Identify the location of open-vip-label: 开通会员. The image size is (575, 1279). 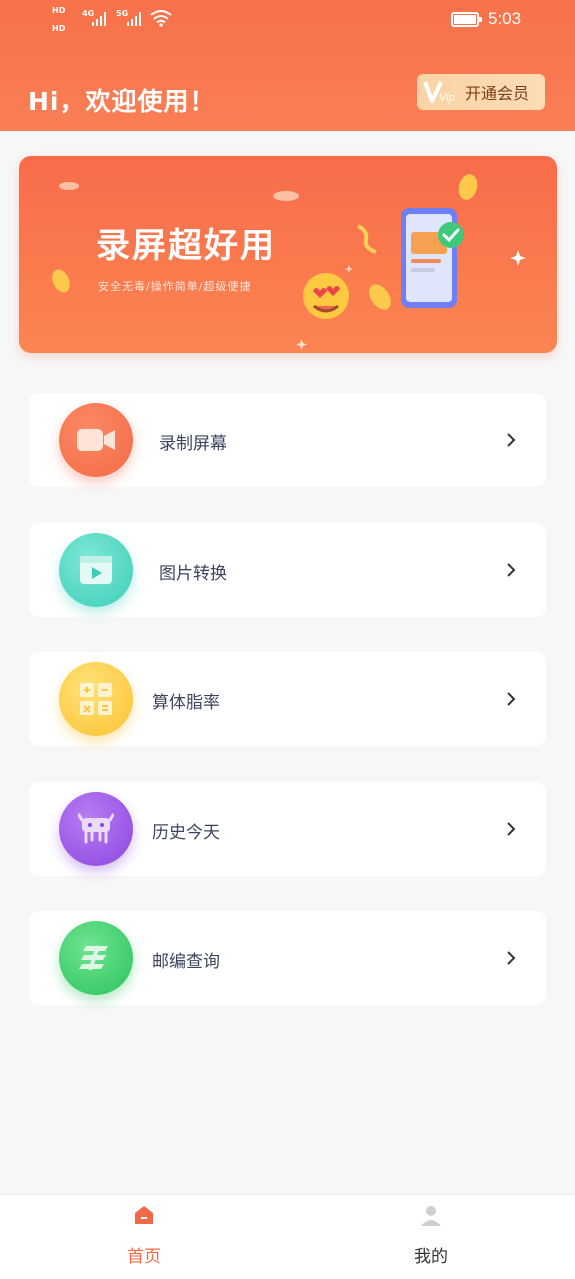
(497, 93).